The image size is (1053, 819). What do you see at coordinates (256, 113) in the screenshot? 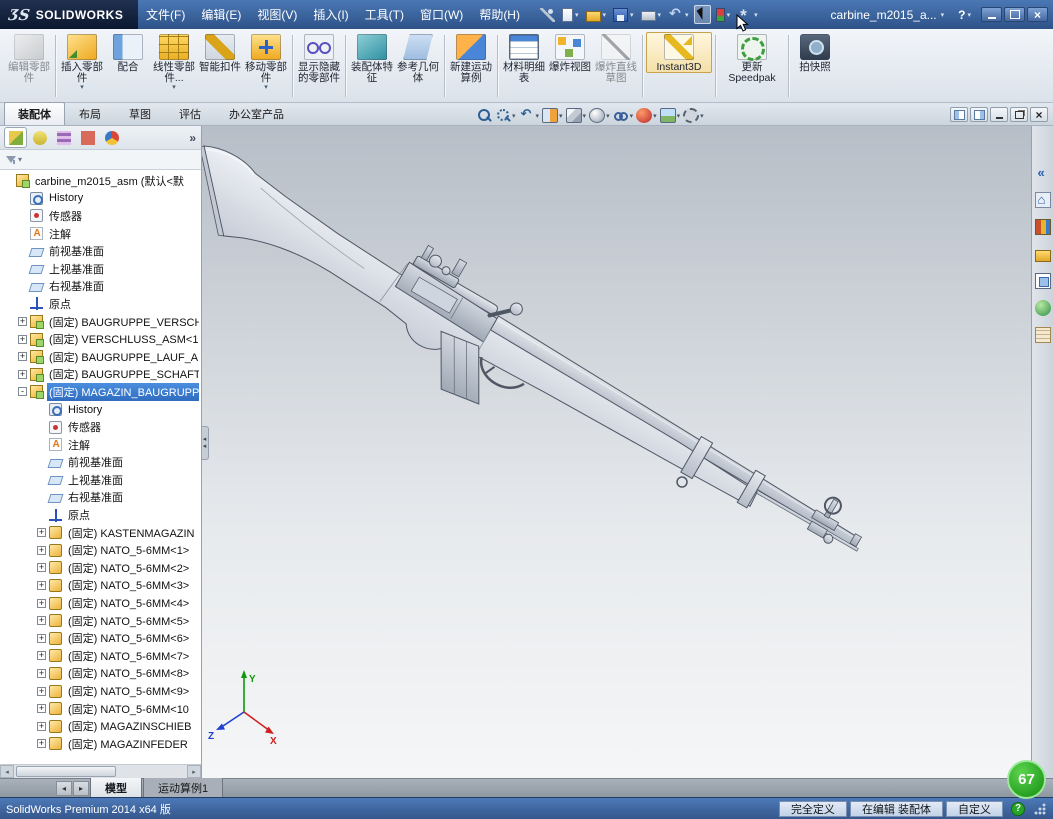
I see `command-manager-tab: 办公室产品` at bounding box center [256, 113].